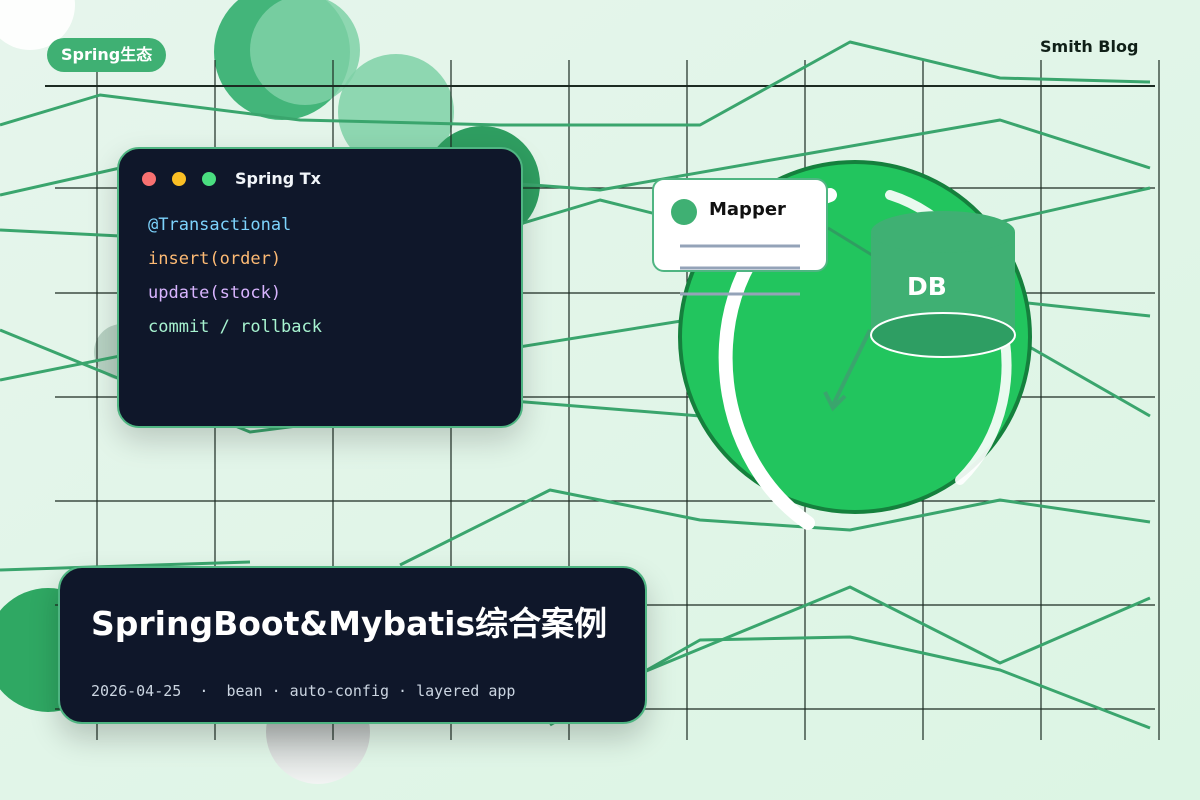  What do you see at coordinates (179, 179) in the screenshot?
I see `minimize-dot-icon` at bounding box center [179, 179].